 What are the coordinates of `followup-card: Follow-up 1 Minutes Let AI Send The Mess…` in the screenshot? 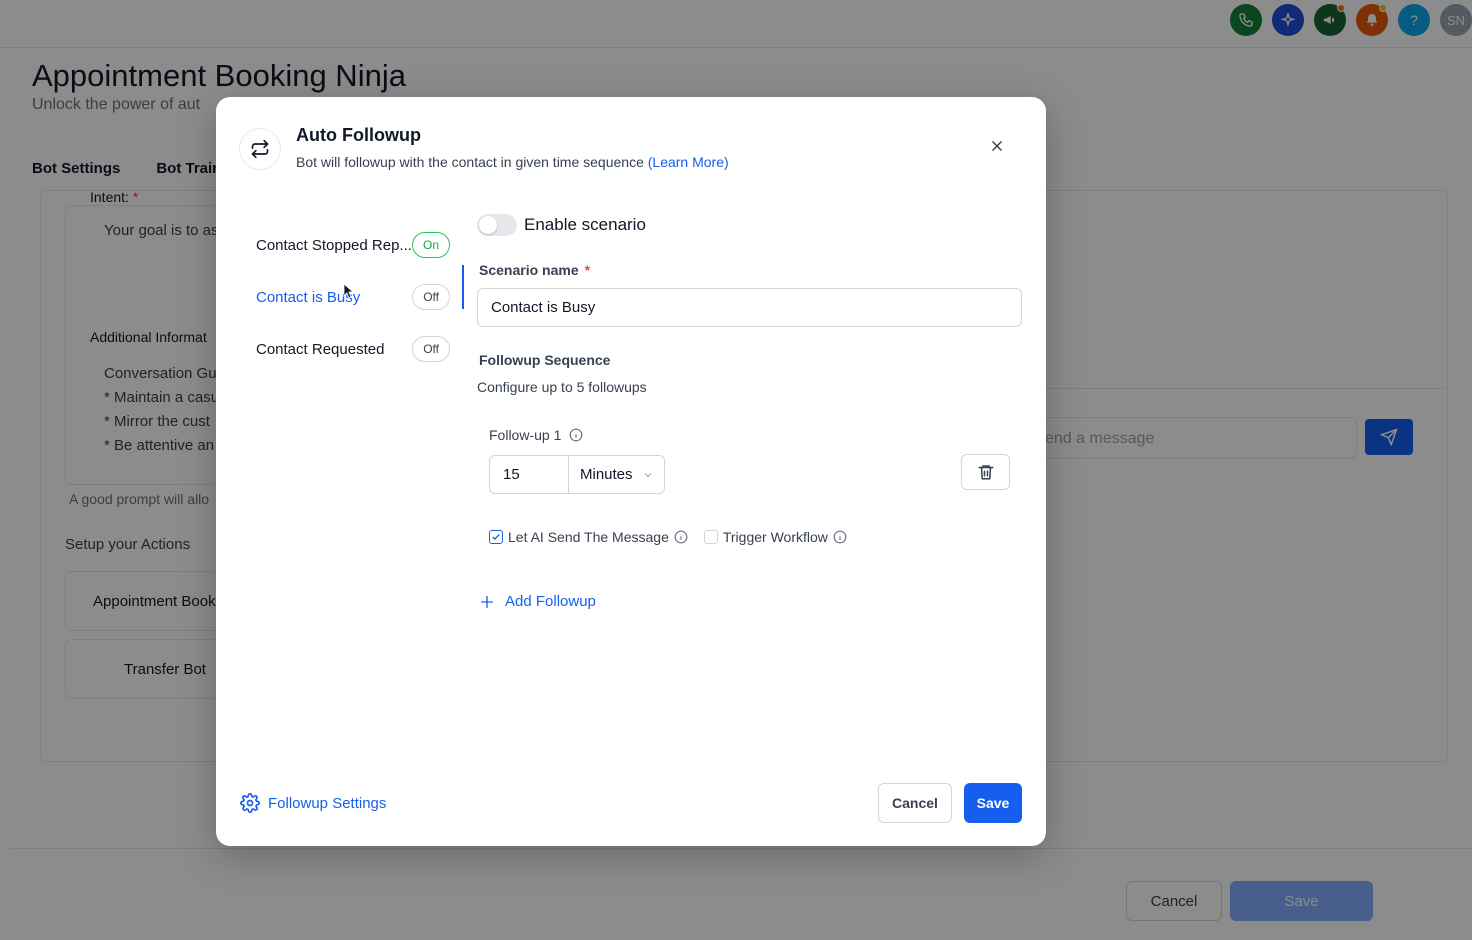 It's located at (749, 487).